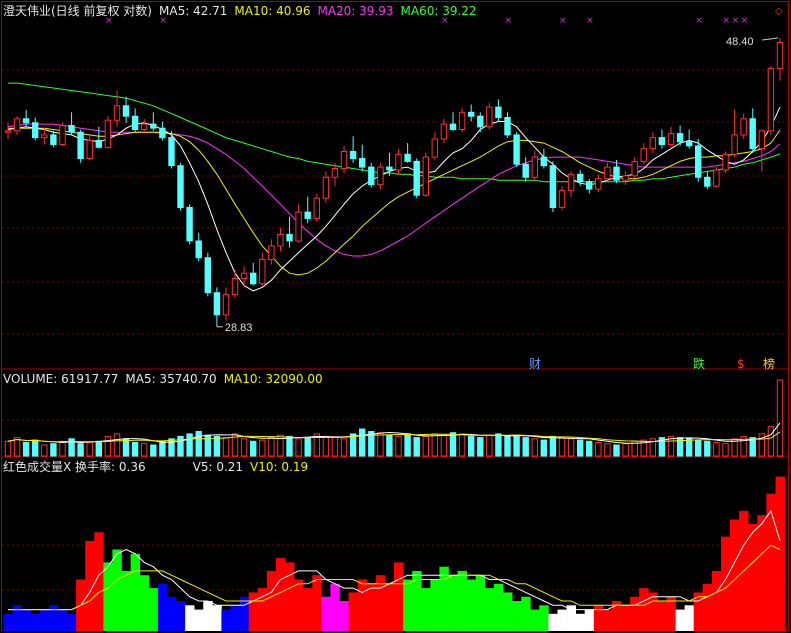 The width and height of the screenshot is (791, 633). What do you see at coordinates (272, 11) in the screenshot?
I see `ma10-value: MA10: 40.96` at bounding box center [272, 11].